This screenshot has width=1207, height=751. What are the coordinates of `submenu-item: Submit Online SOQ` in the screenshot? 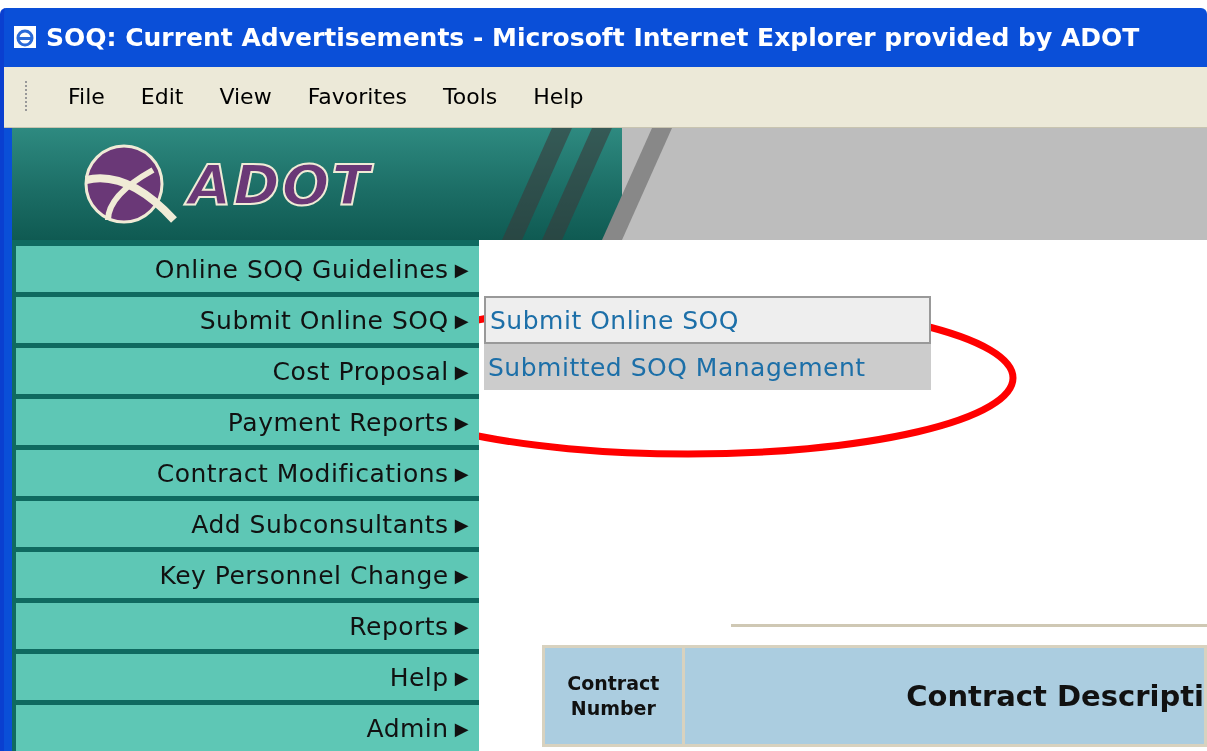 It's located at (707, 320).